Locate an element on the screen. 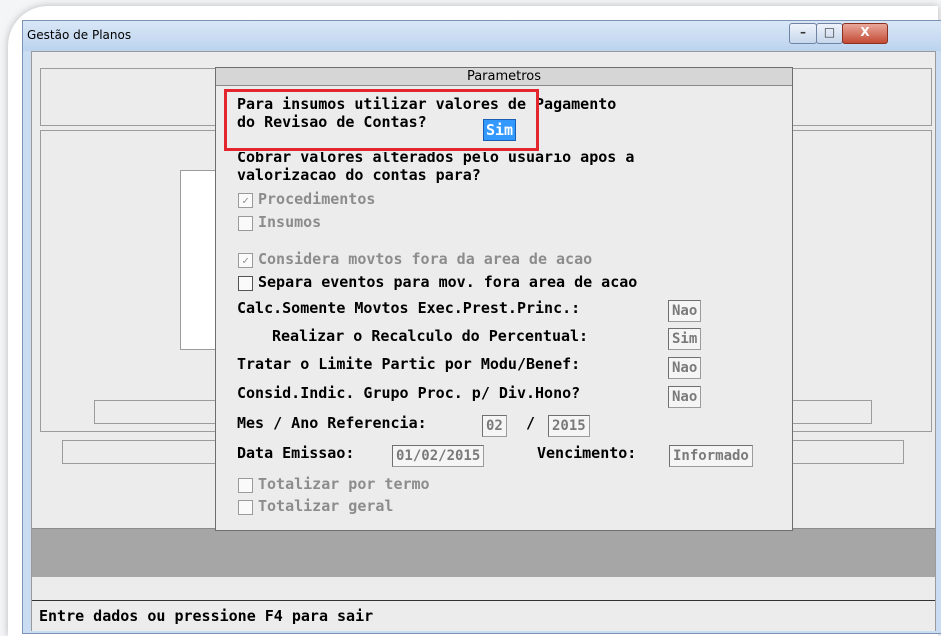 This screenshot has height=636, width=941. totalizar-termo-checkbox is located at coordinates (245, 485).